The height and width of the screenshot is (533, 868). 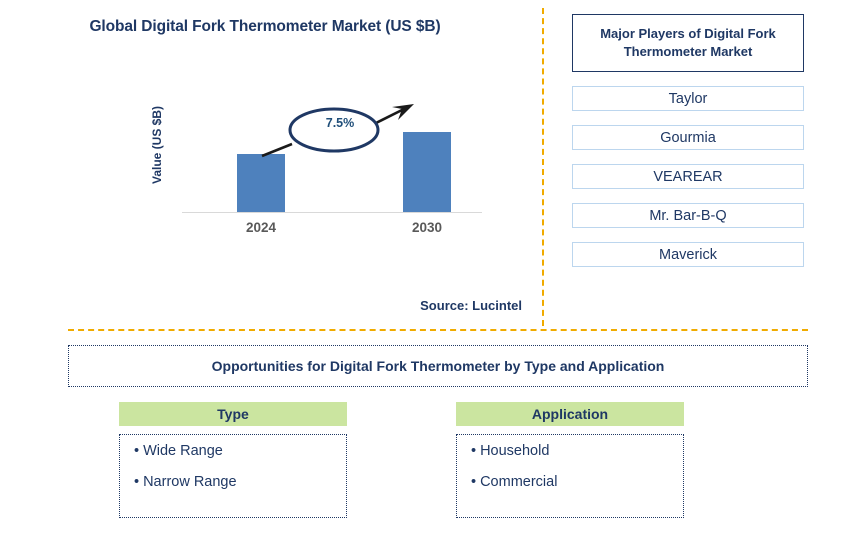 I want to click on player-label: Mr. Bar-B-Q, so click(x=688, y=215).